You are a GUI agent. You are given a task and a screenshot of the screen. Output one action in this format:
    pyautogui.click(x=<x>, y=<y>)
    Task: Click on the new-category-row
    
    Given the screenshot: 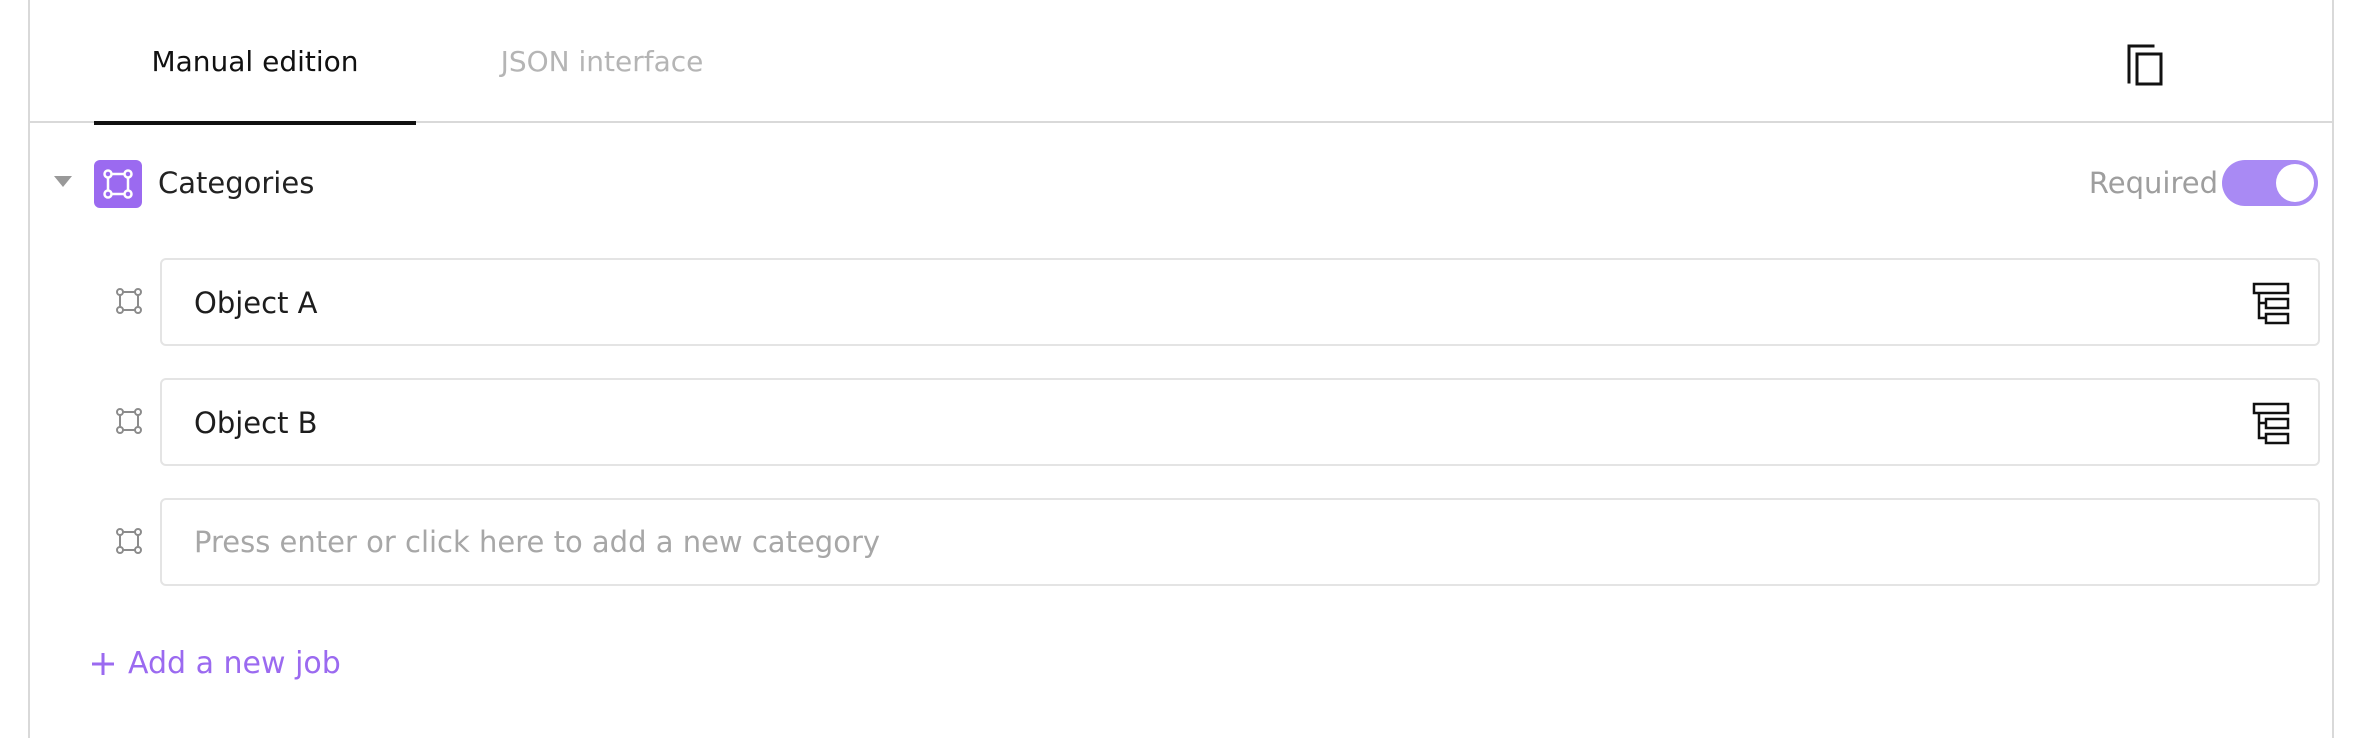 What is the action you would take?
    pyautogui.click(x=1181, y=542)
    